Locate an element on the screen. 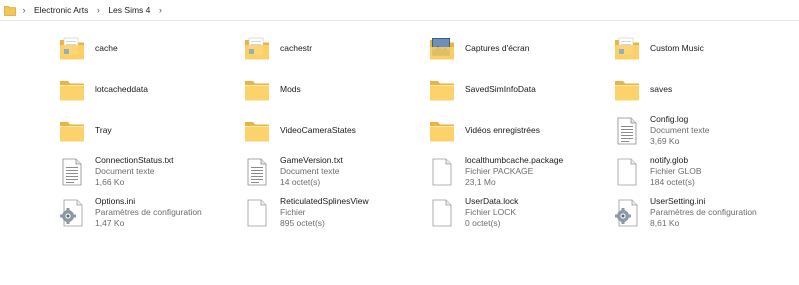 The width and height of the screenshot is (799, 285). file-item-lotcacheddata: lotcacheddata is located at coordinates (147, 89).